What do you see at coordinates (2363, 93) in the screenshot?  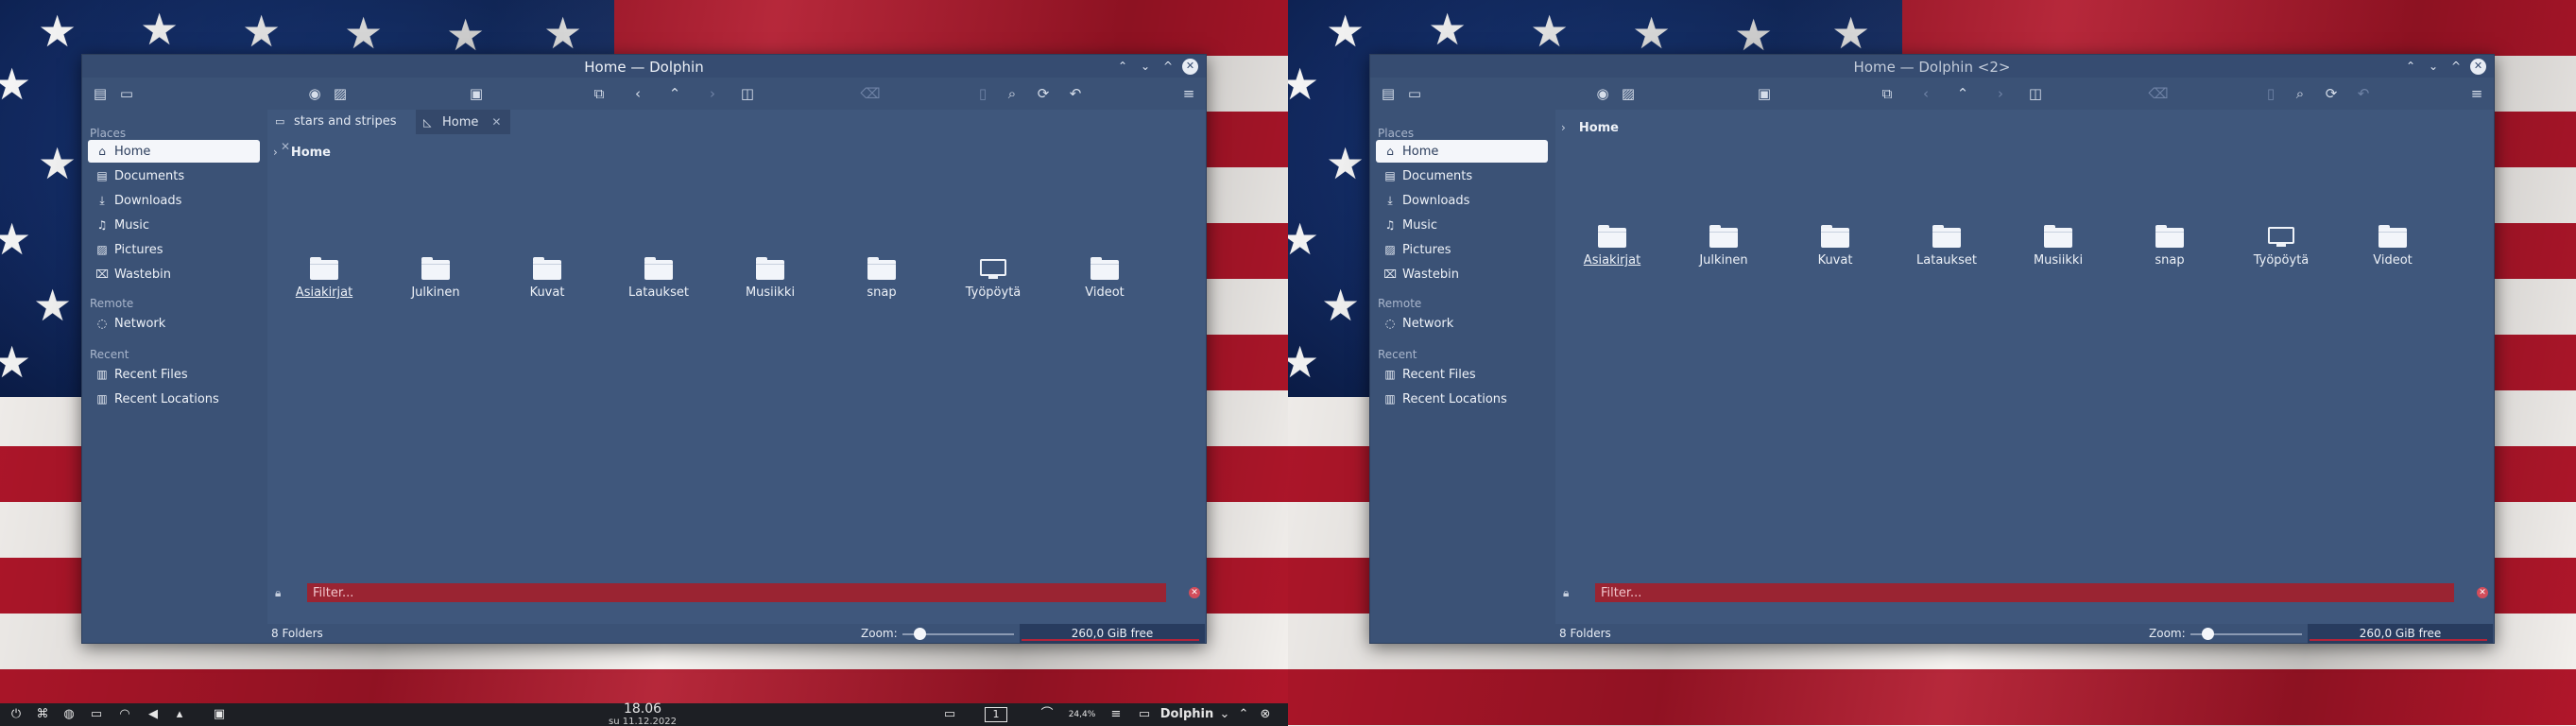 I see `undo-icon: ↶` at bounding box center [2363, 93].